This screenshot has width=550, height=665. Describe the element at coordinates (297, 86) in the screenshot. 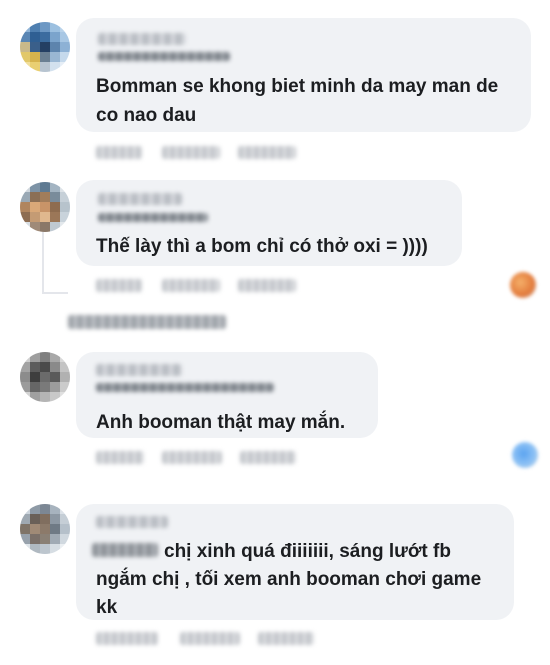

I see `comment-text-line-1: Bomman se khong biet minh da may man de` at that location.